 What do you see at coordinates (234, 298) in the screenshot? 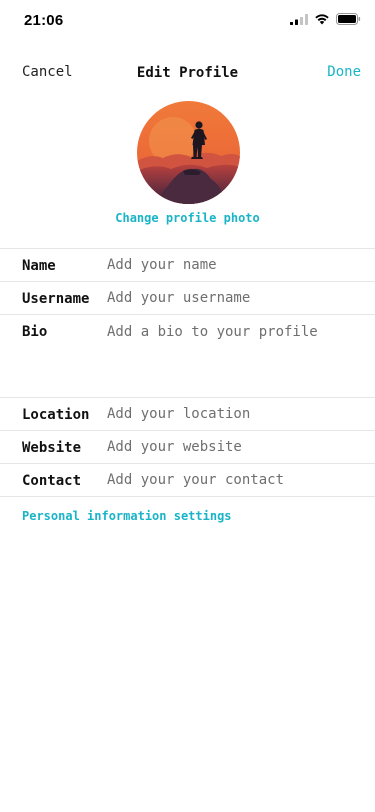
I see `username-input` at bounding box center [234, 298].